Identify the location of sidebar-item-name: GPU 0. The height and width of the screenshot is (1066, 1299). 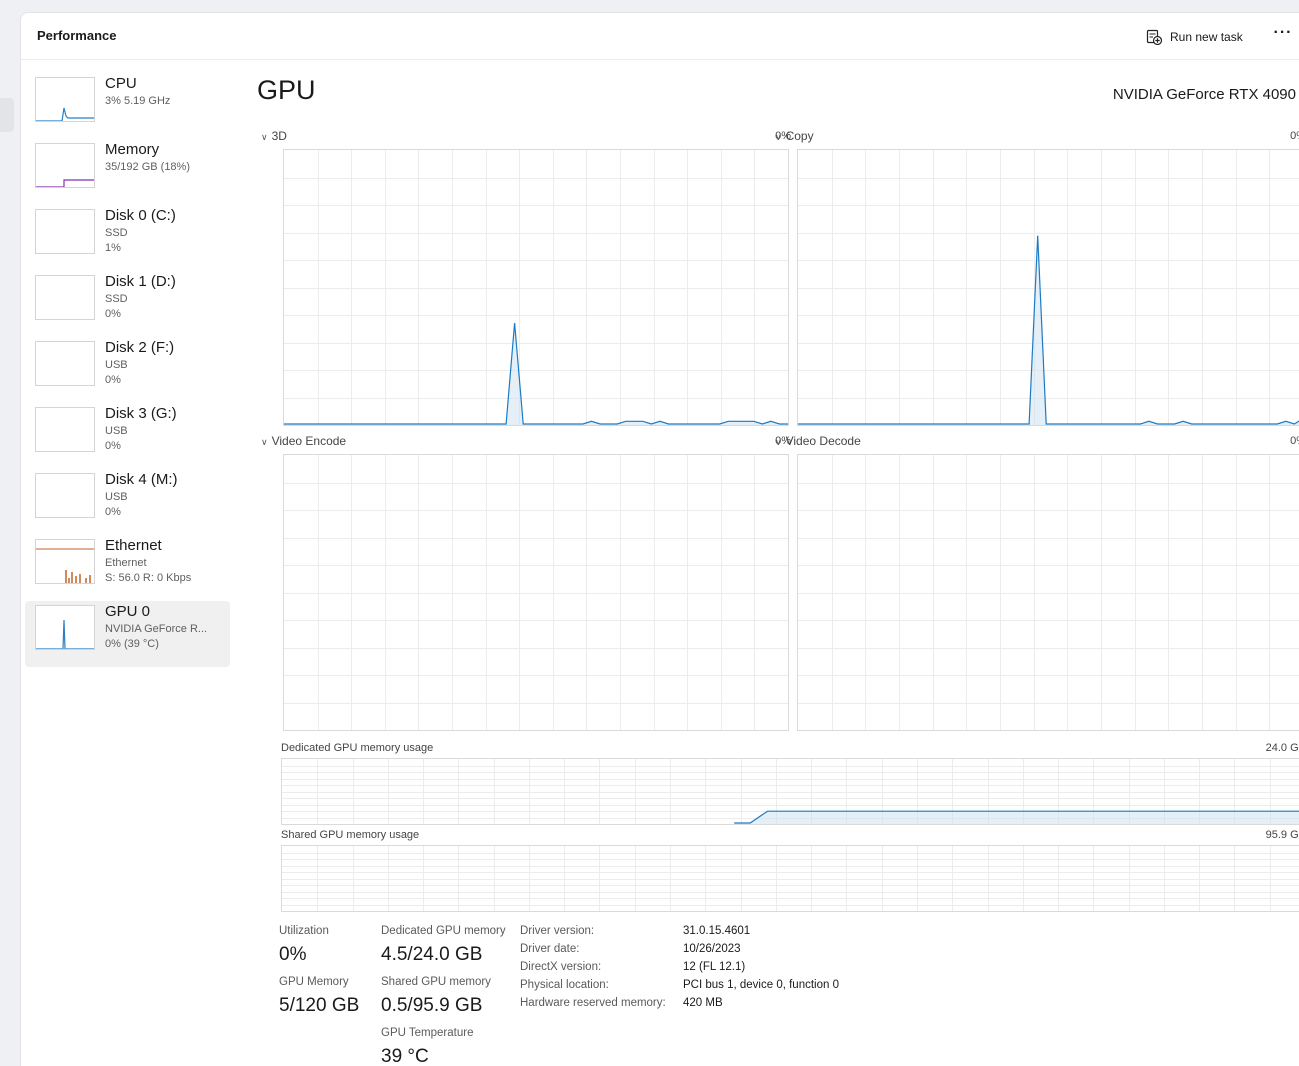
(128, 611).